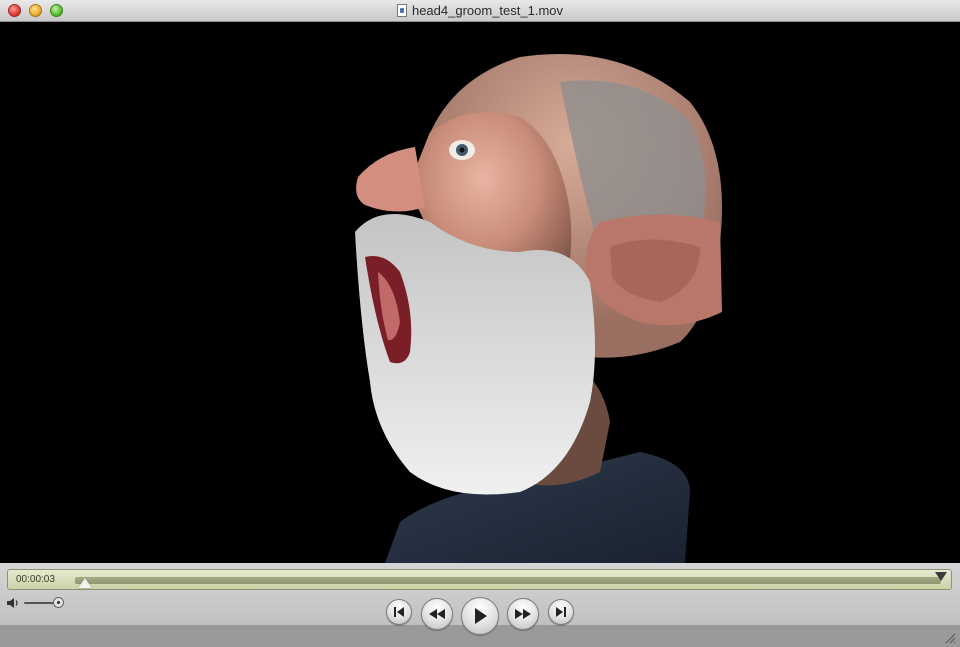  What do you see at coordinates (941, 576) in the screenshot?
I see `end-marker-icon` at bounding box center [941, 576].